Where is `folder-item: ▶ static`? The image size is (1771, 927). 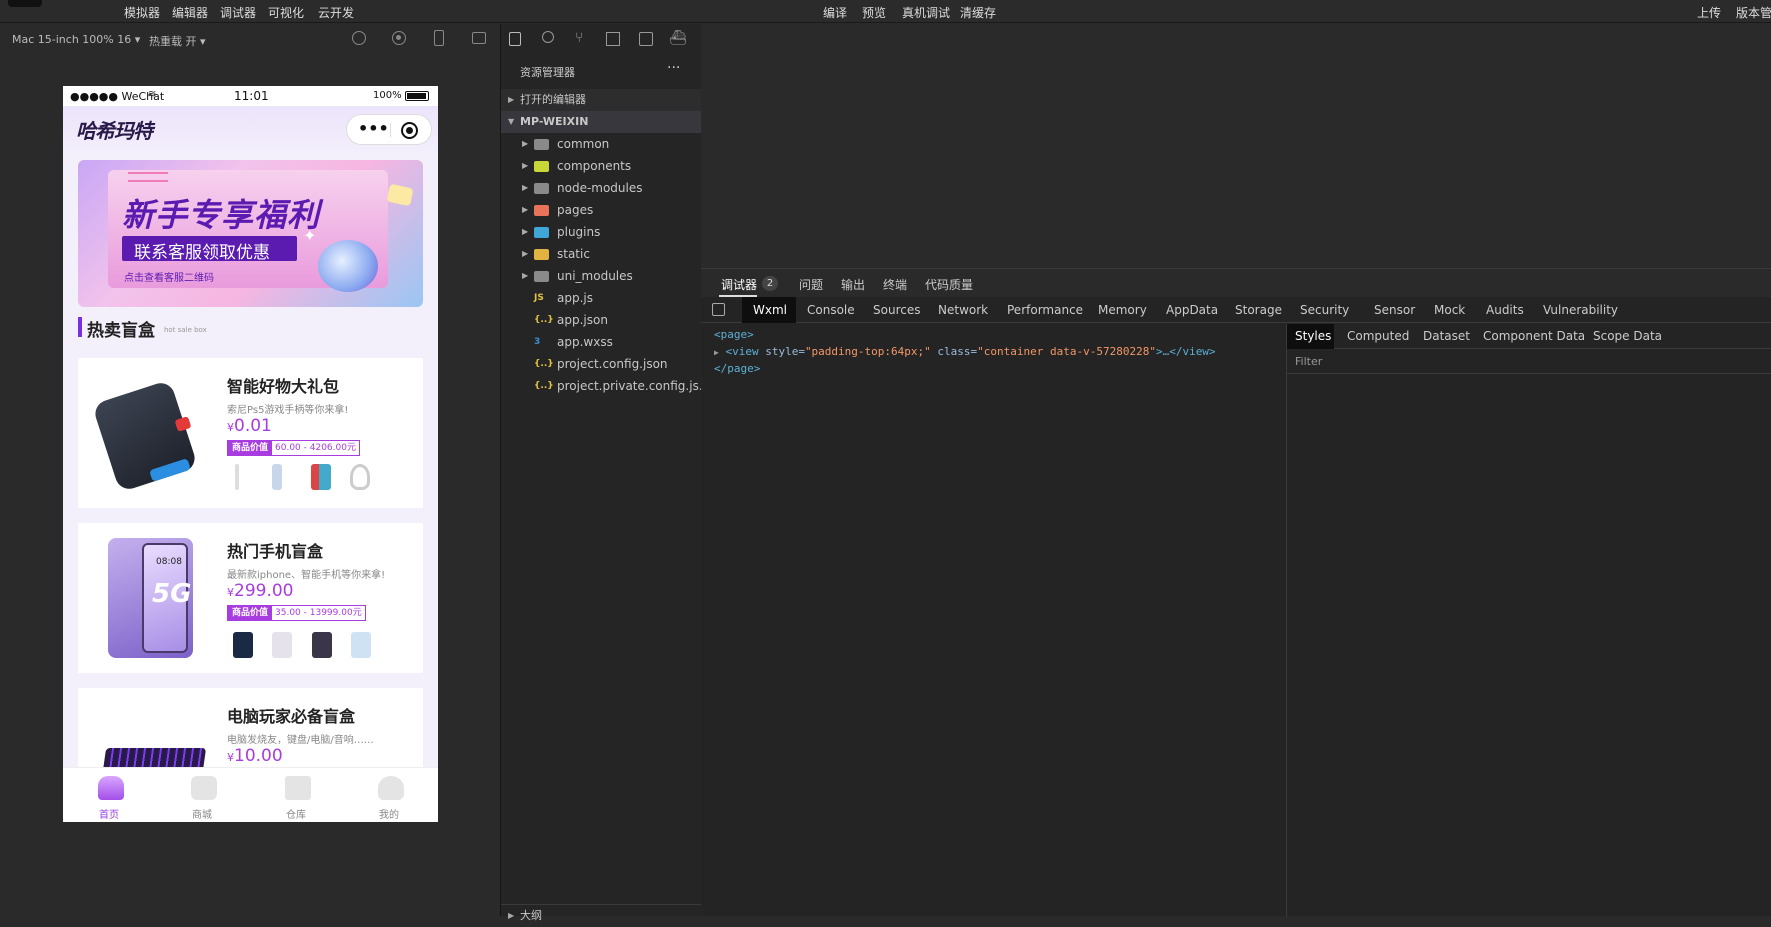 folder-item: ▶ static is located at coordinates (601, 254).